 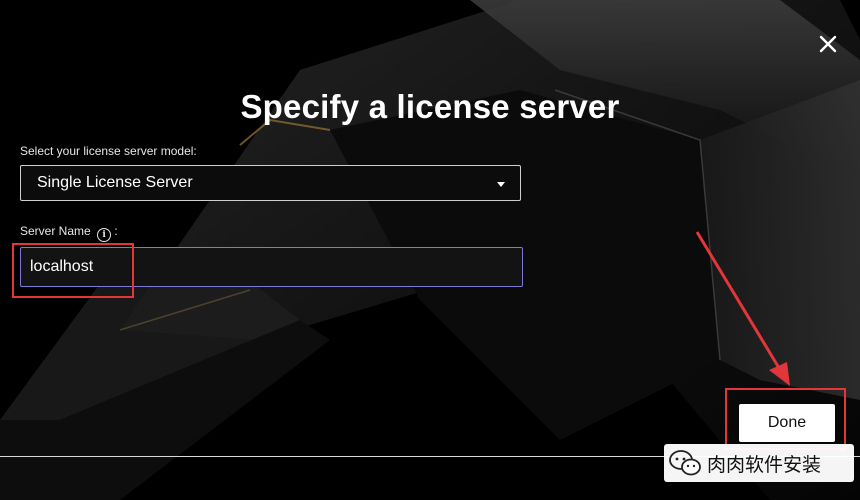 I want to click on watermark: 肉肉软件安装, so click(x=759, y=463).